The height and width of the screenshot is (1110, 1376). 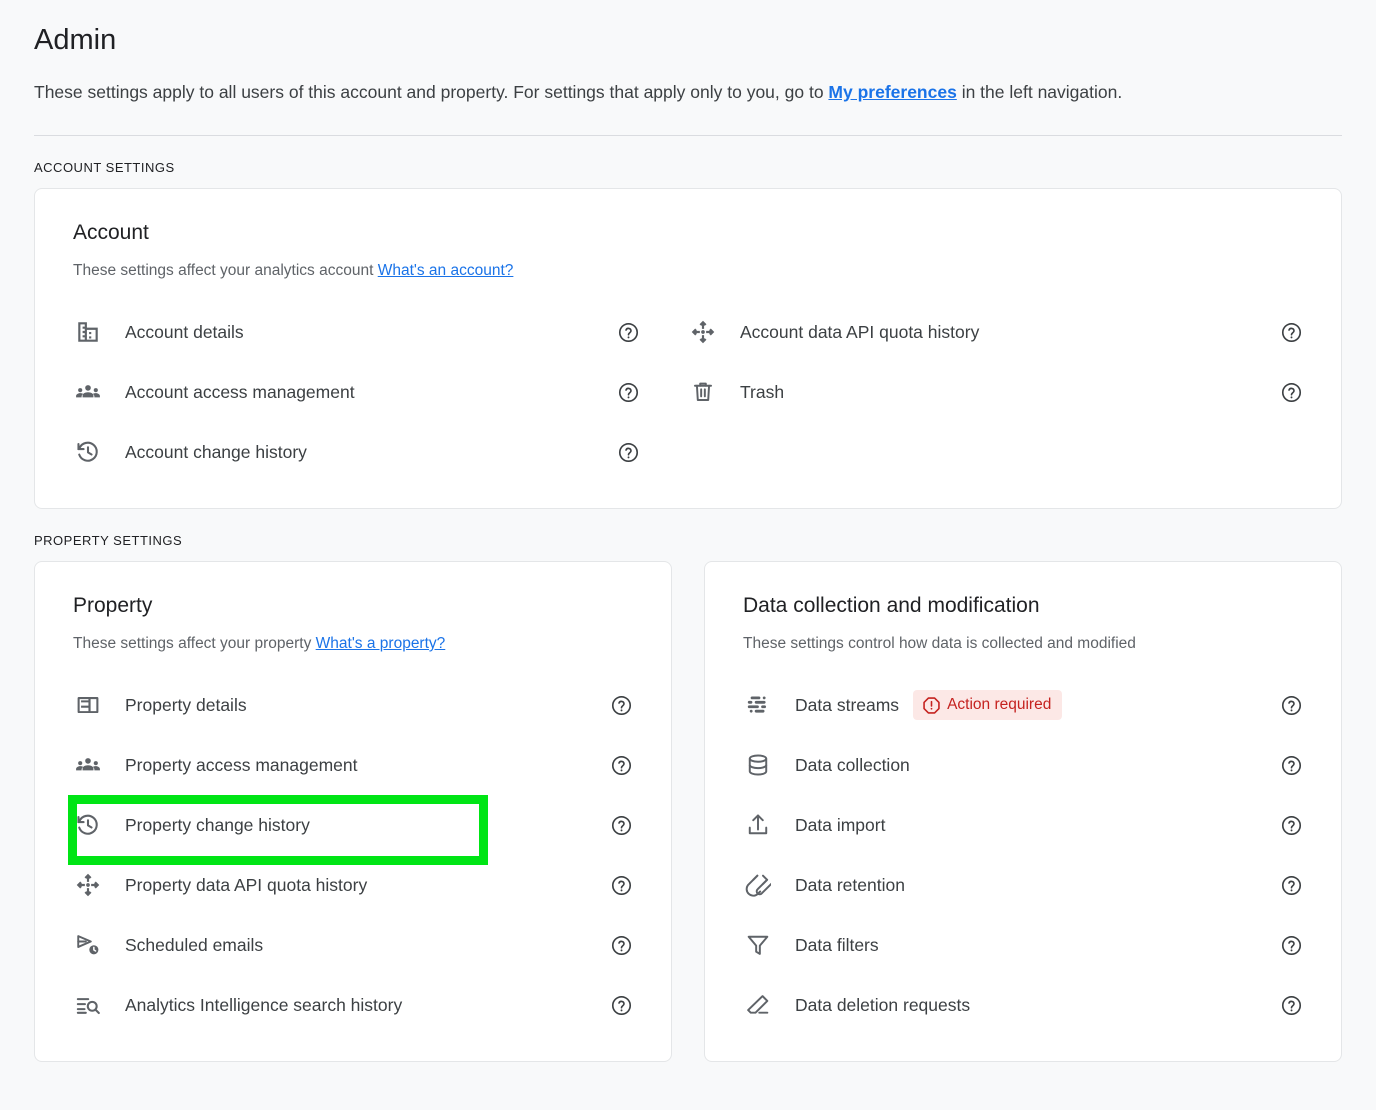 I want to click on settings-row: Property details, so click(x=353, y=705).